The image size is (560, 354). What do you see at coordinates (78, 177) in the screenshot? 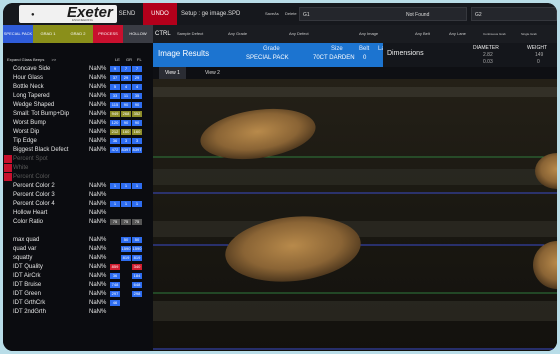
I see `param-row: Percent Color` at bounding box center [78, 177].